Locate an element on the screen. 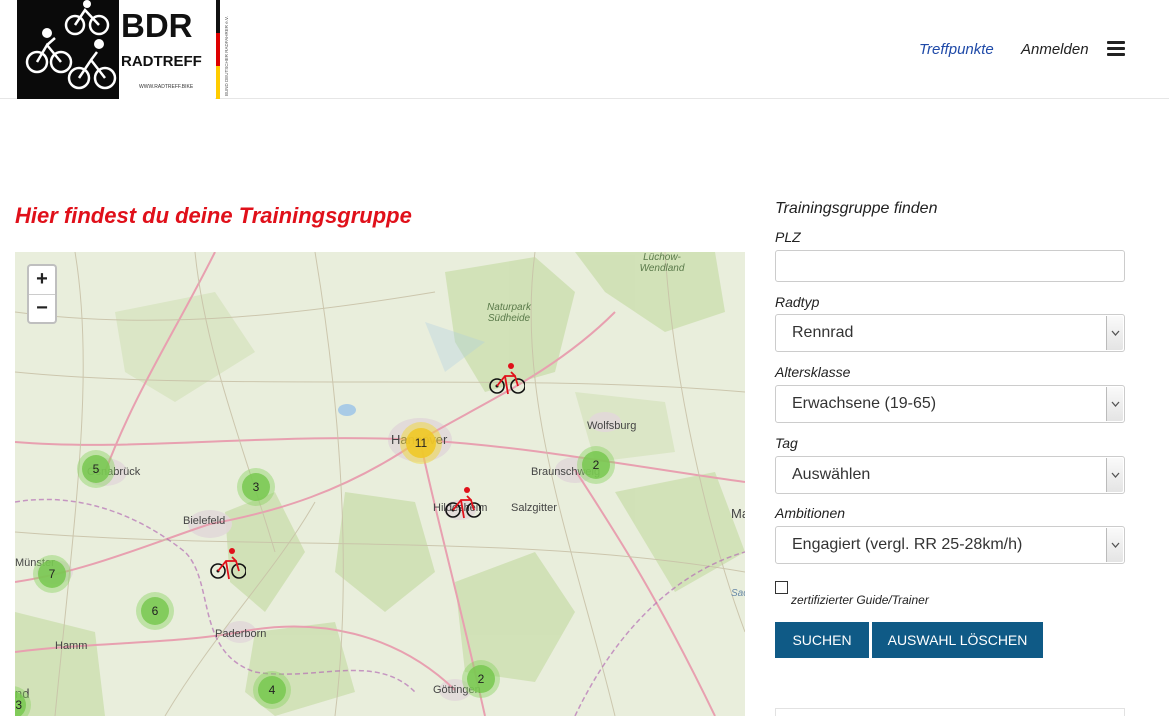 The image size is (1169, 716). guide-checkbox is located at coordinates (781, 587).